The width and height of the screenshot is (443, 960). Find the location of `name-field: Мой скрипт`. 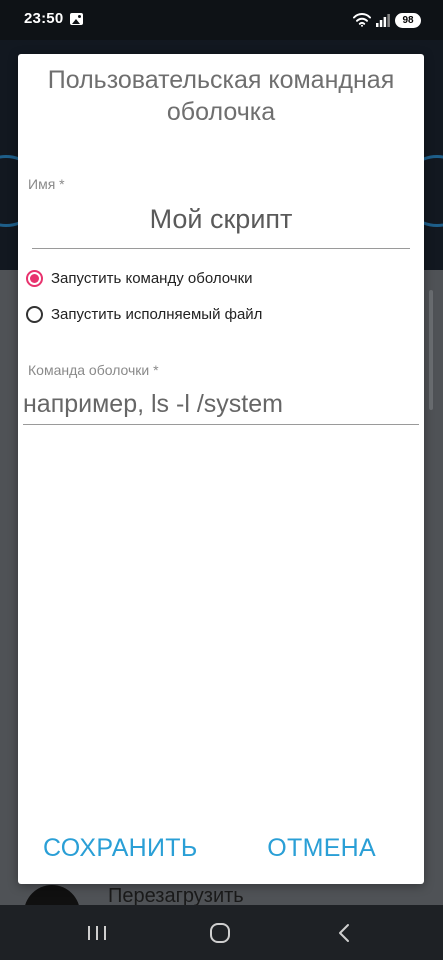

name-field: Мой скрипт is located at coordinates (221, 219).